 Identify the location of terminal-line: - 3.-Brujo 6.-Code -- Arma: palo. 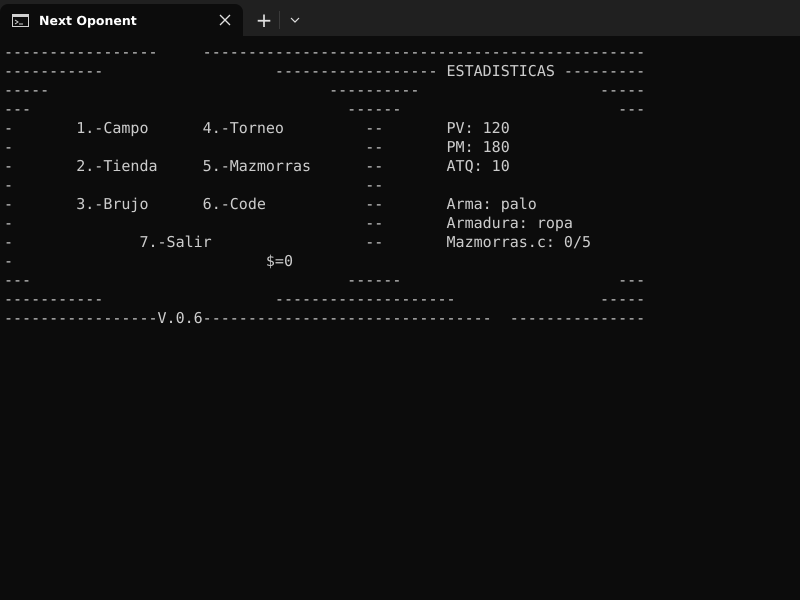
(270, 204).